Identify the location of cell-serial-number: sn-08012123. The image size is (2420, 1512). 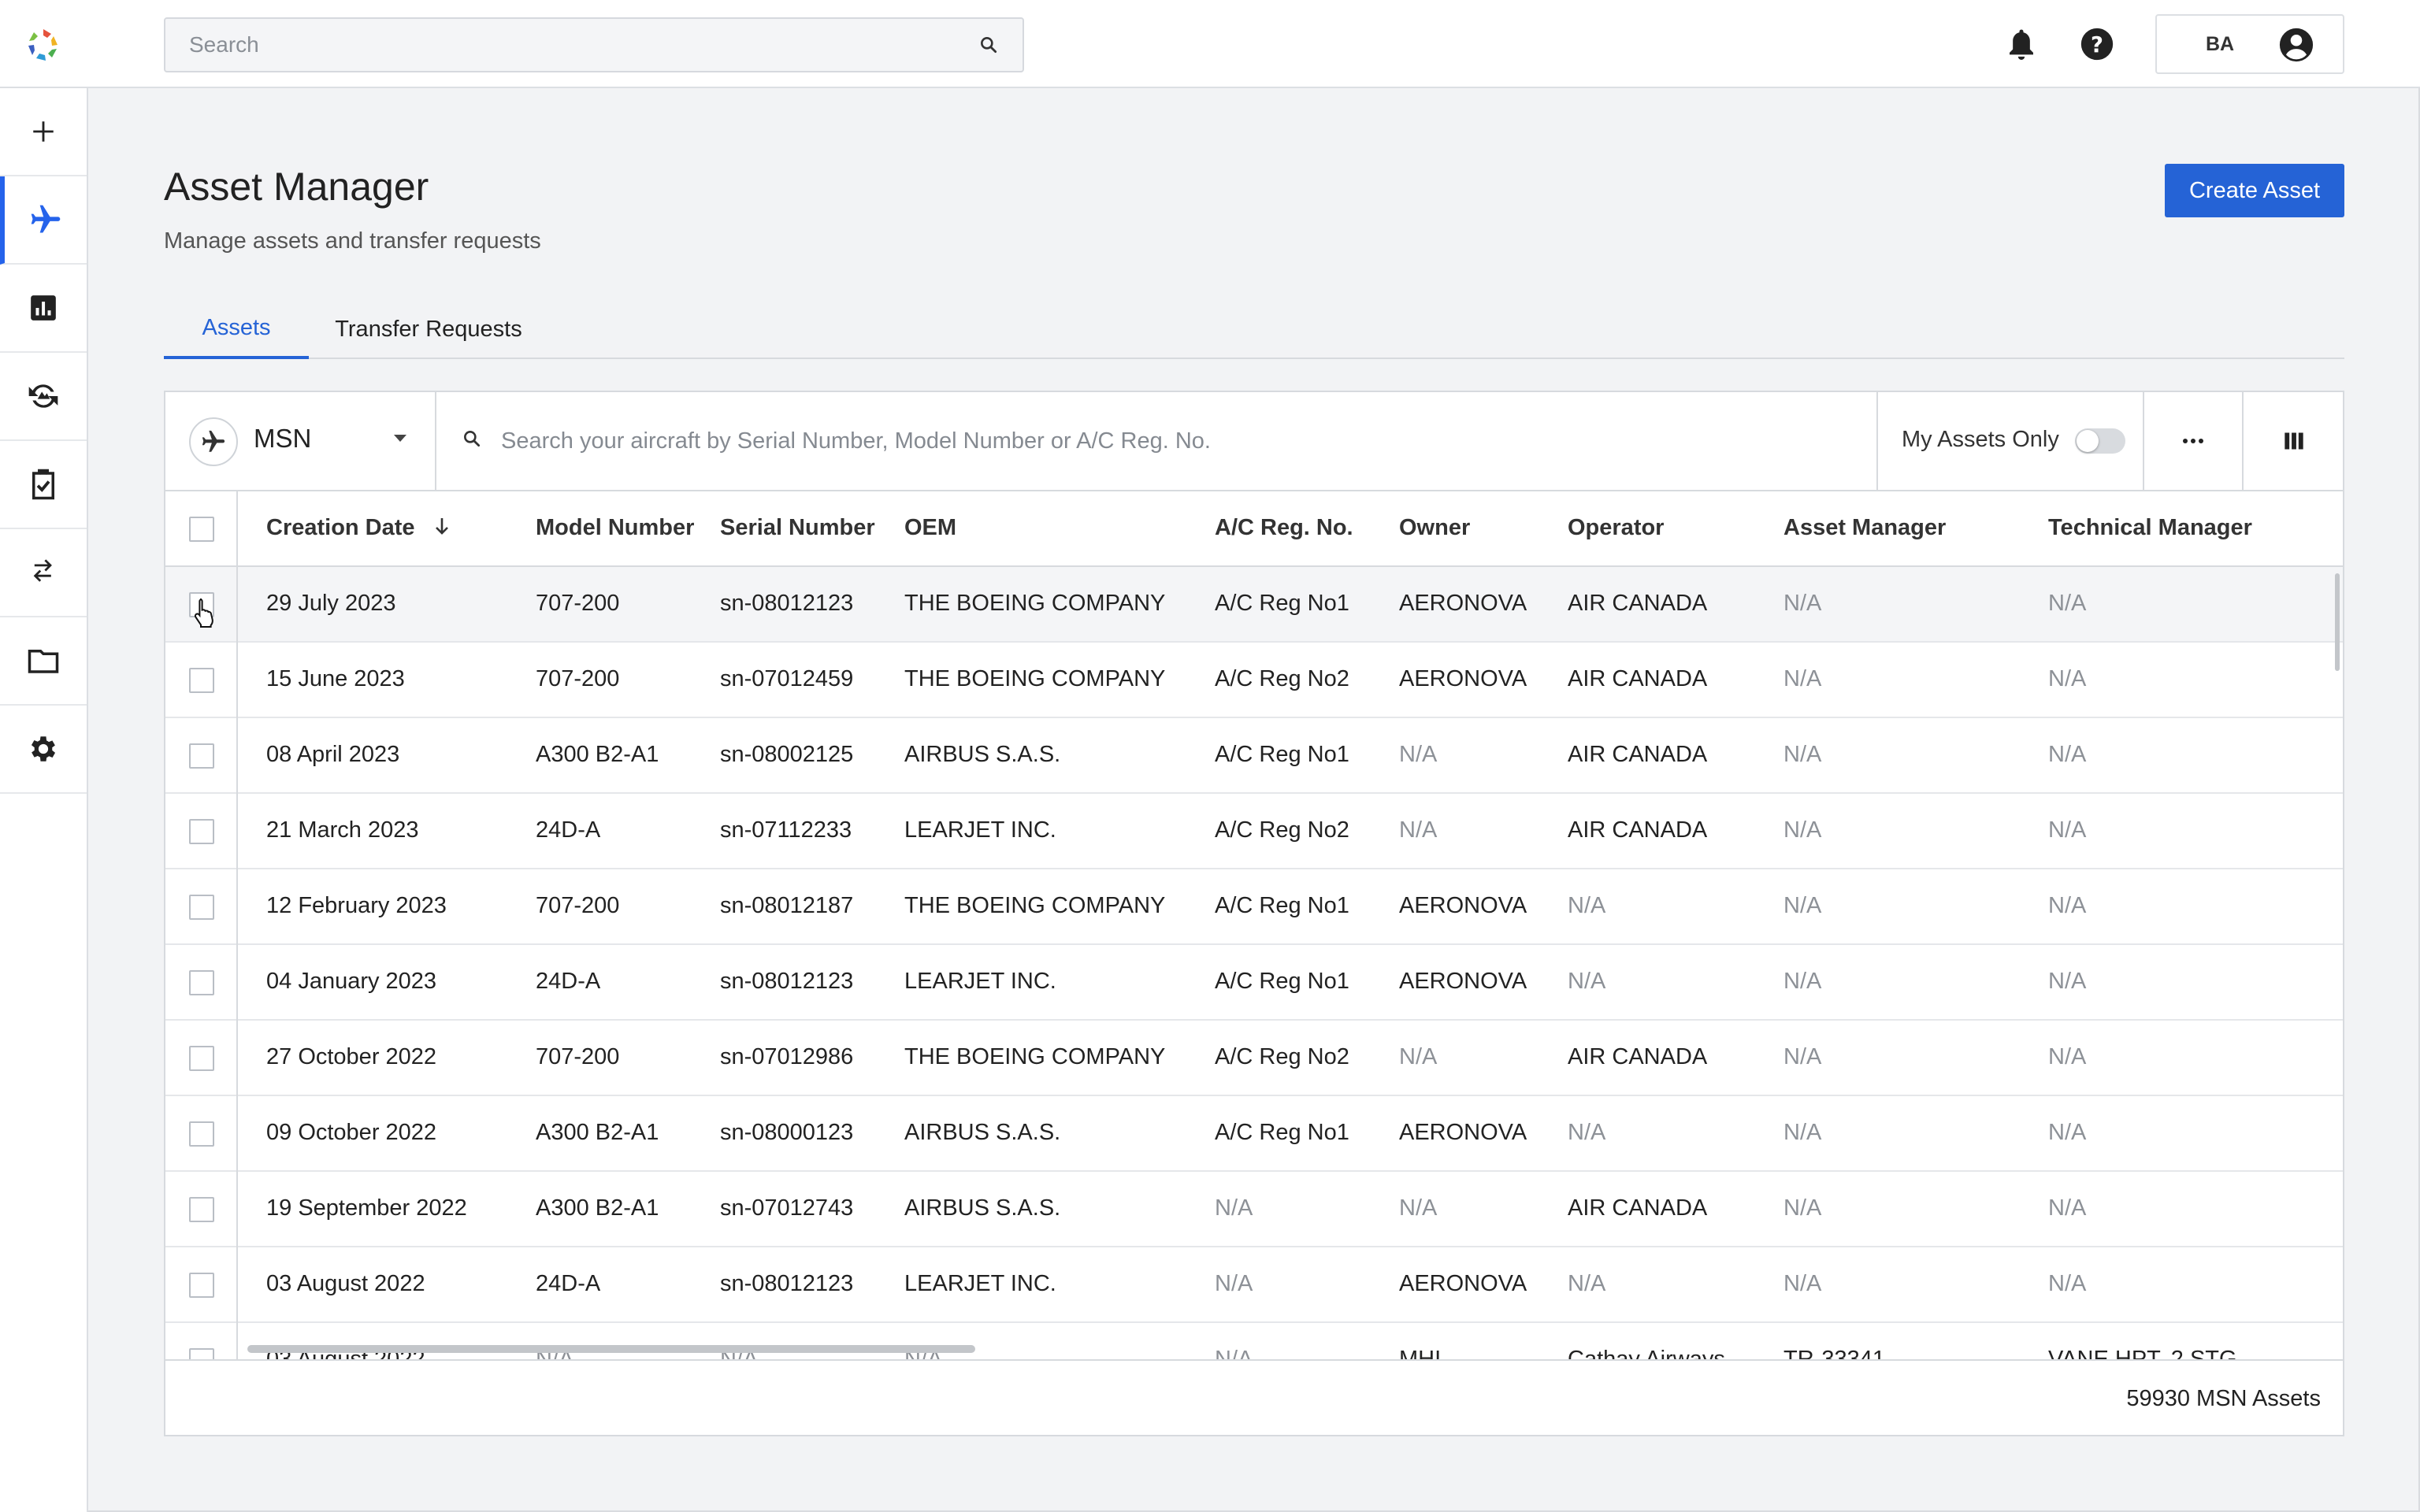
(787, 1283).